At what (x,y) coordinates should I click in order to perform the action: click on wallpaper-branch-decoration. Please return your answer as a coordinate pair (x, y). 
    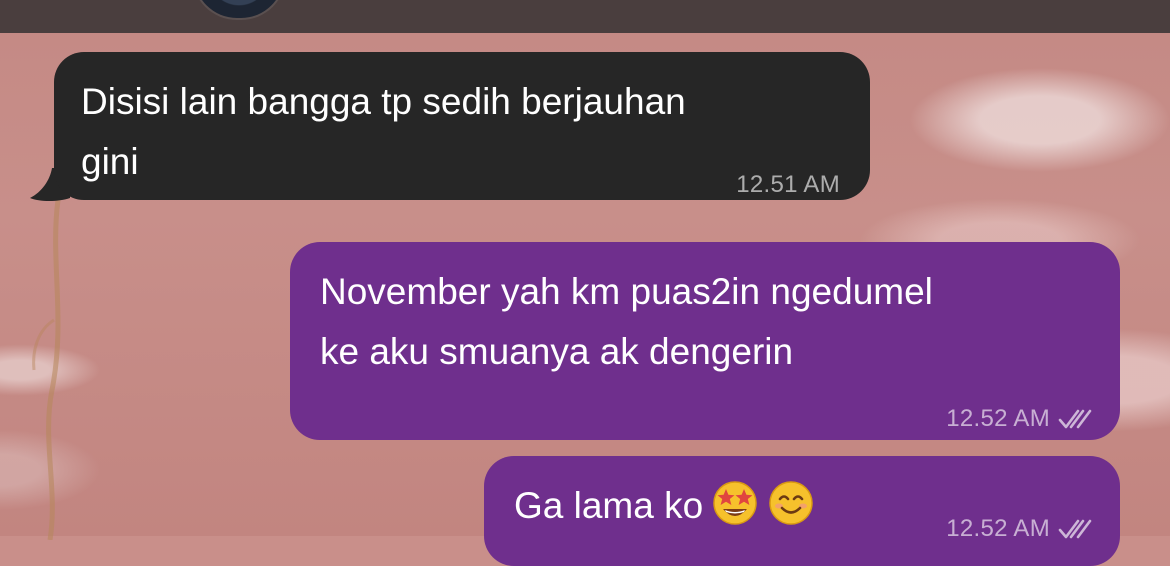
    Looking at the image, I should click on (46, 370).